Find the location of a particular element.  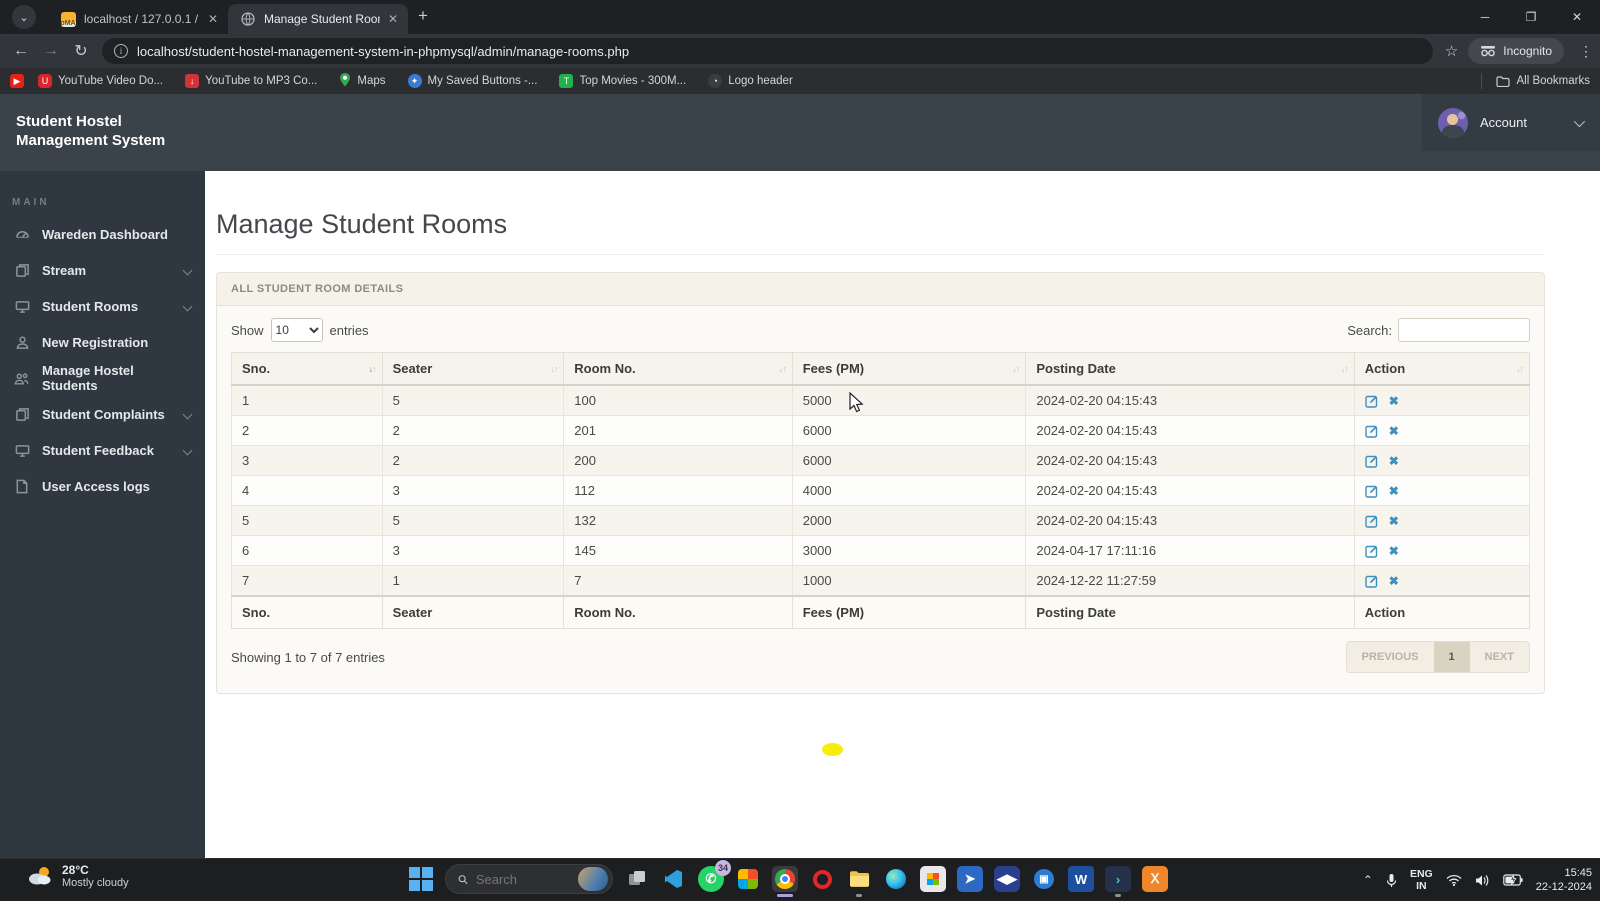

forward-button: → is located at coordinates (51, 51).